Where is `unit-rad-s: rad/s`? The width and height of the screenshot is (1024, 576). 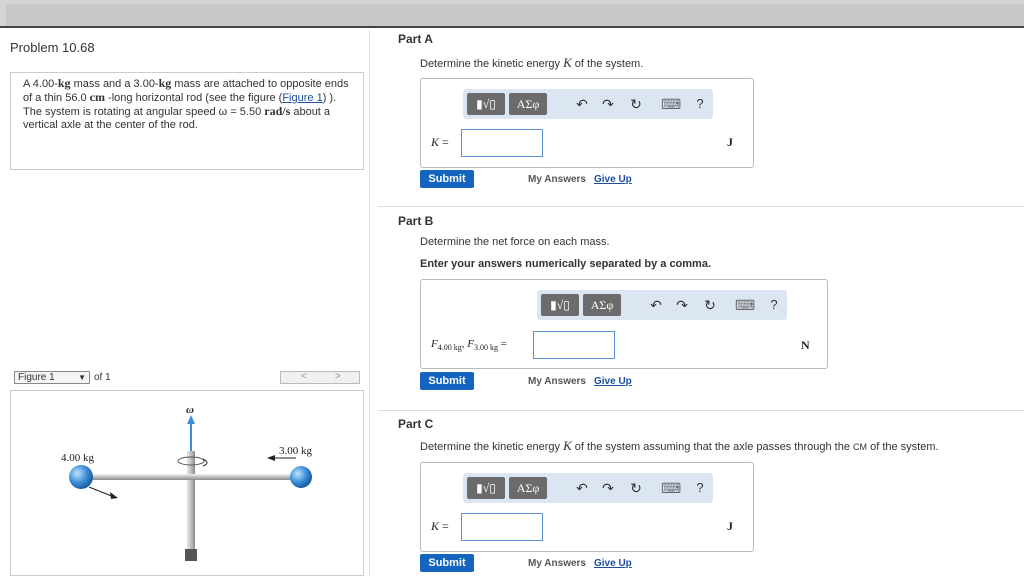 unit-rad-s: rad/s is located at coordinates (277, 111).